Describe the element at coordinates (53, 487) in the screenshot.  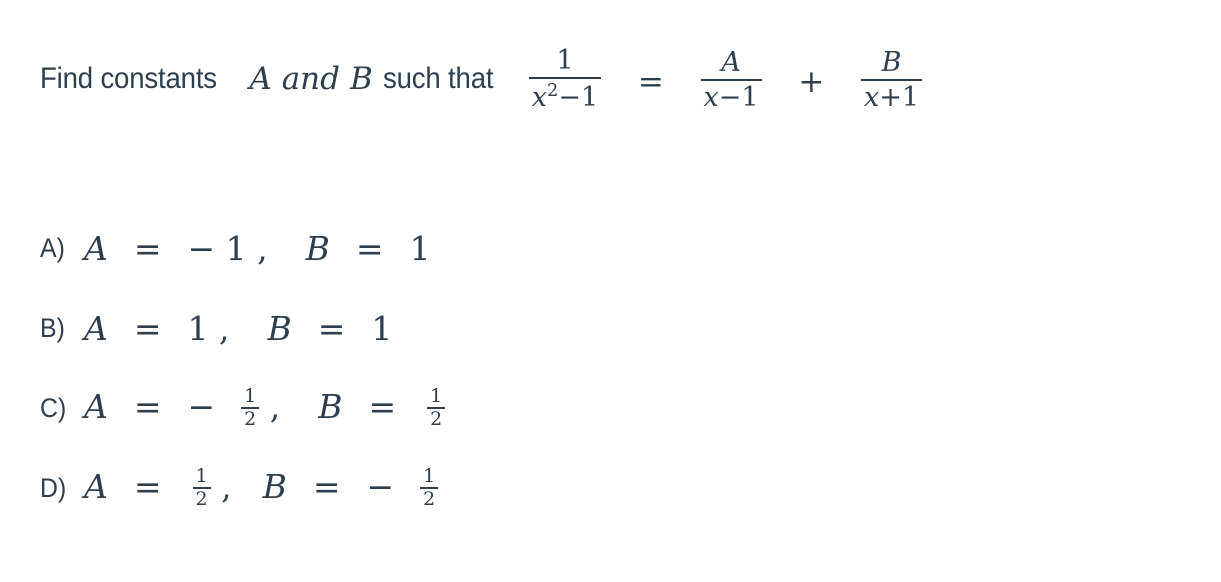
I see `option-label-d: D)` at that location.